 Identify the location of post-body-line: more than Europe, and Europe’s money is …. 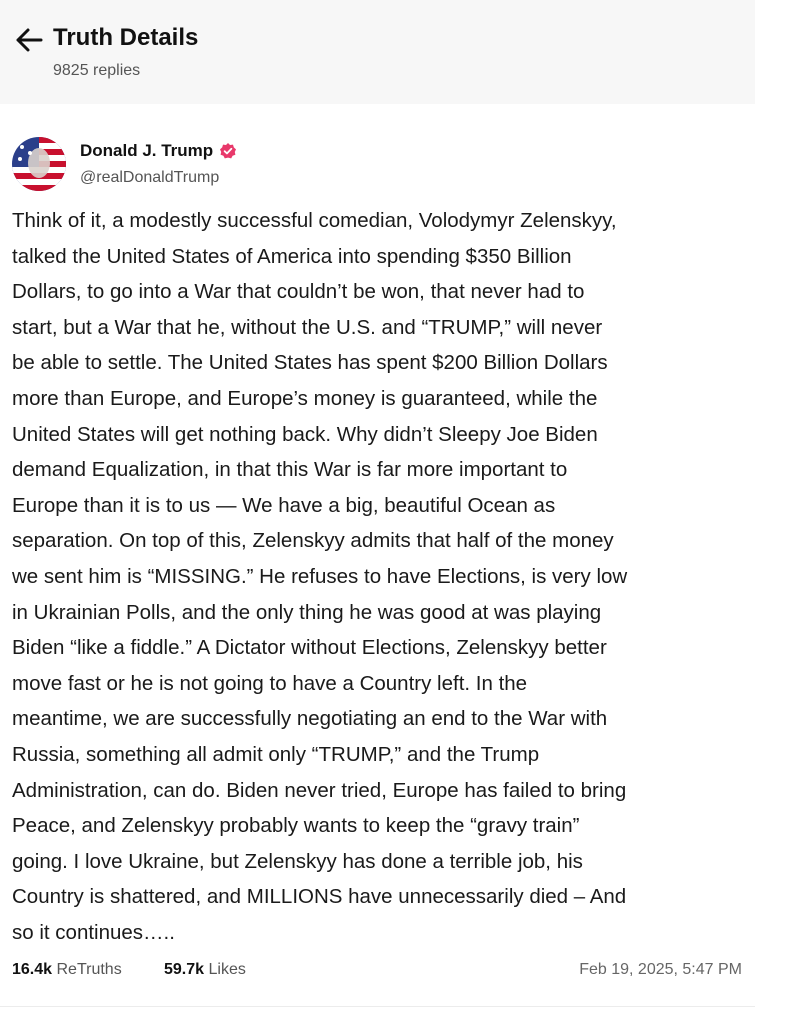
(305, 398).